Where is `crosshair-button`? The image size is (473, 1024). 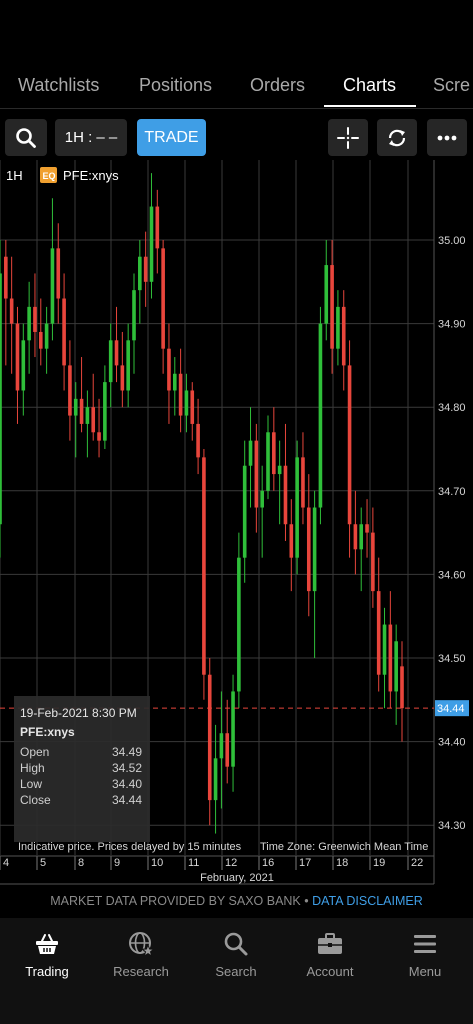 crosshair-button is located at coordinates (348, 137).